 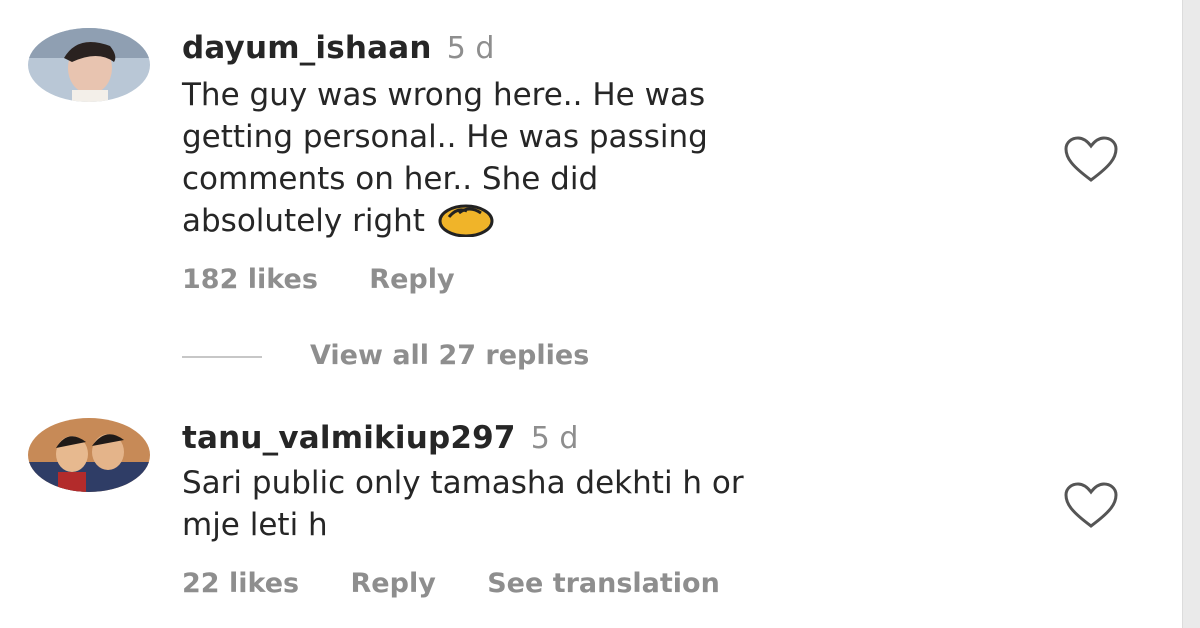 What do you see at coordinates (349, 438) in the screenshot?
I see `username: tanu_valmikiup297` at bounding box center [349, 438].